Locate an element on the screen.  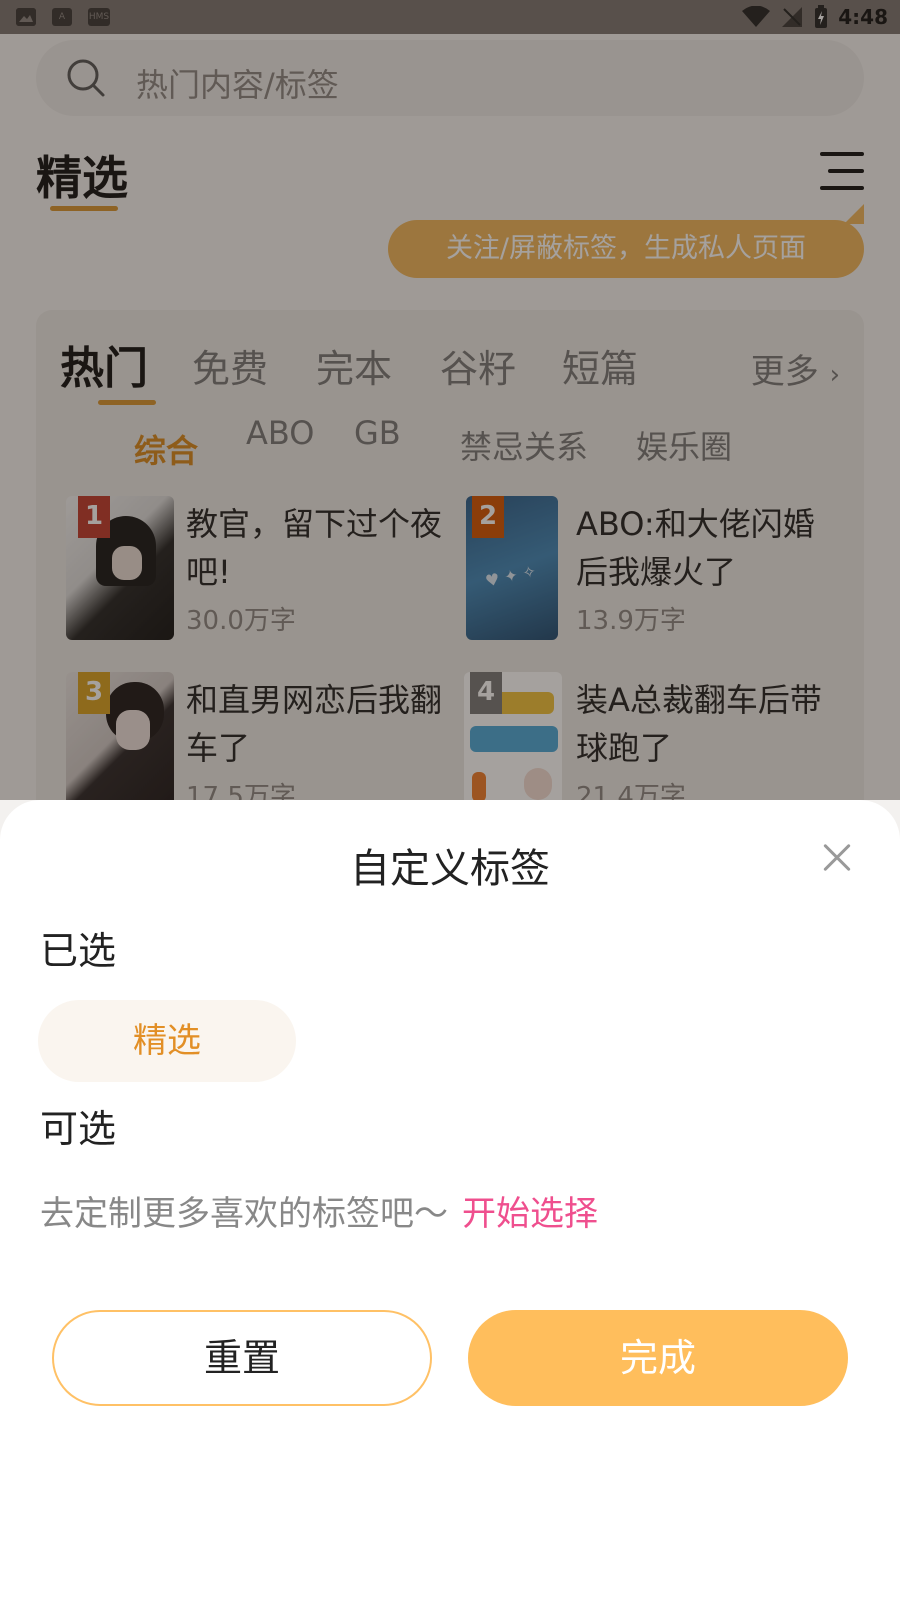
selected-section-label: 已选 is located at coordinates (78, 951).